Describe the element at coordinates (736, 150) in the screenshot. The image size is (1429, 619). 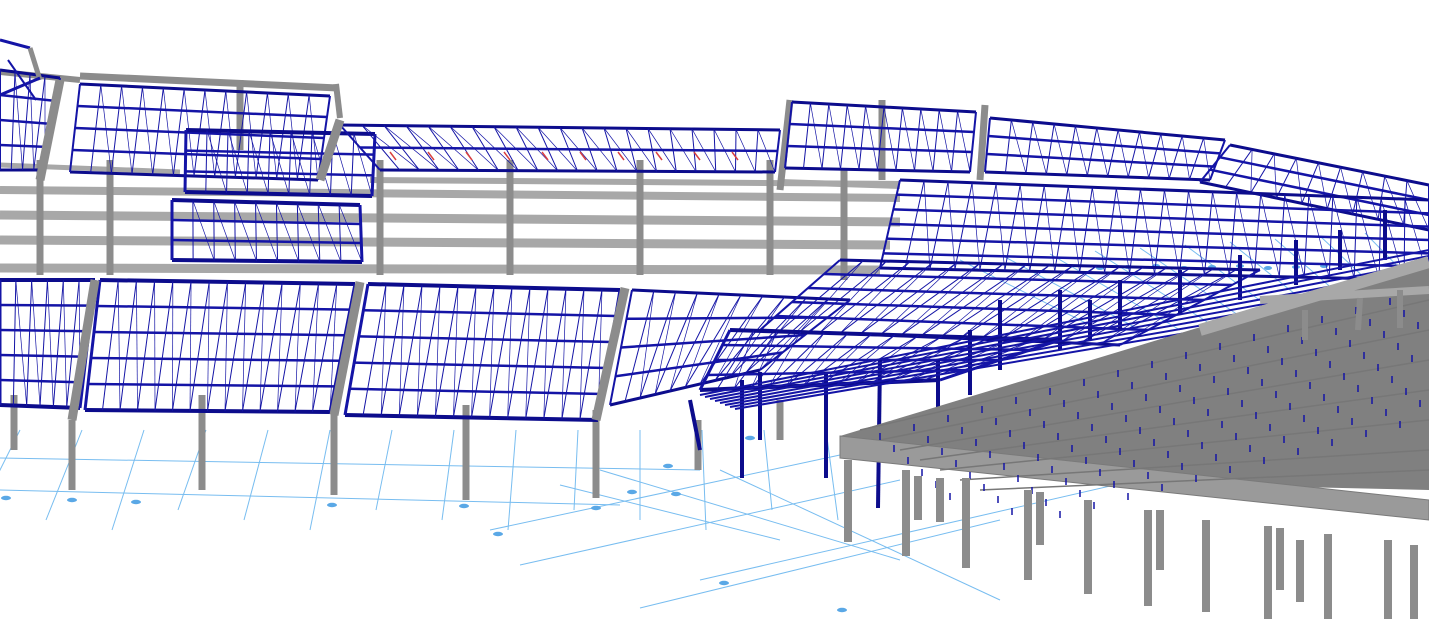
I see `steel-gallery-truss` at that location.